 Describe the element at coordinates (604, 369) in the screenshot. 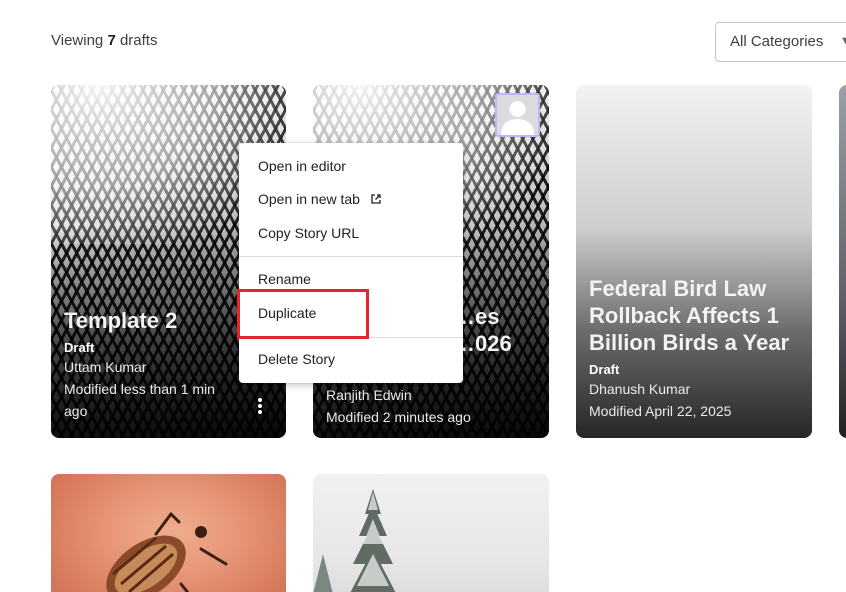

I see `card-status: Draft` at that location.